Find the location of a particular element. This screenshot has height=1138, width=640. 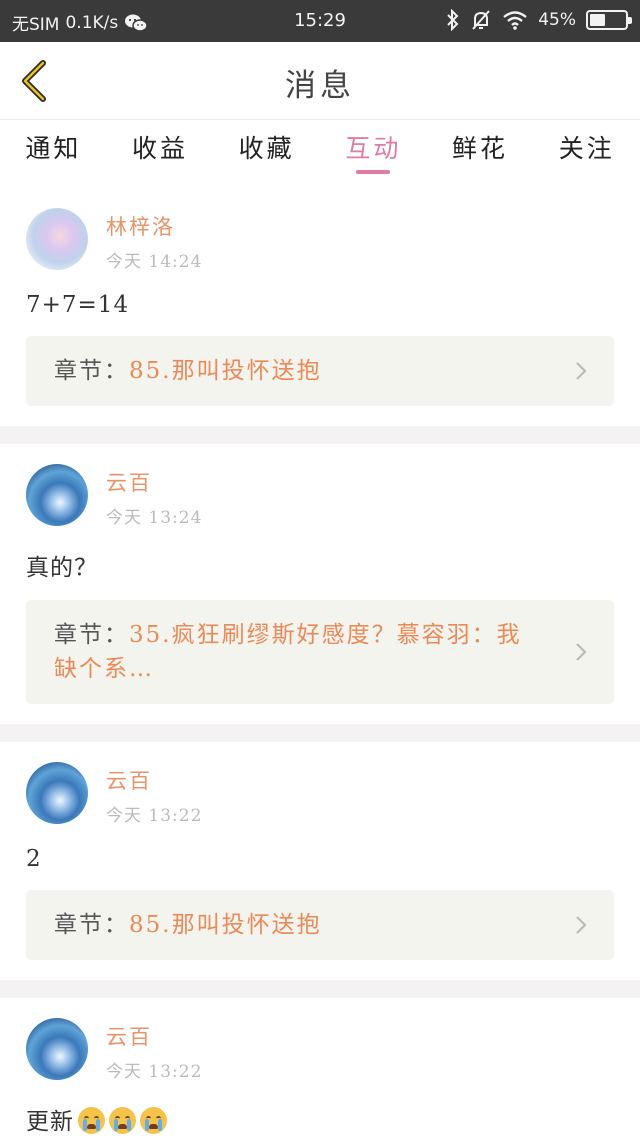

status-right: 45% is located at coordinates (539, 20).